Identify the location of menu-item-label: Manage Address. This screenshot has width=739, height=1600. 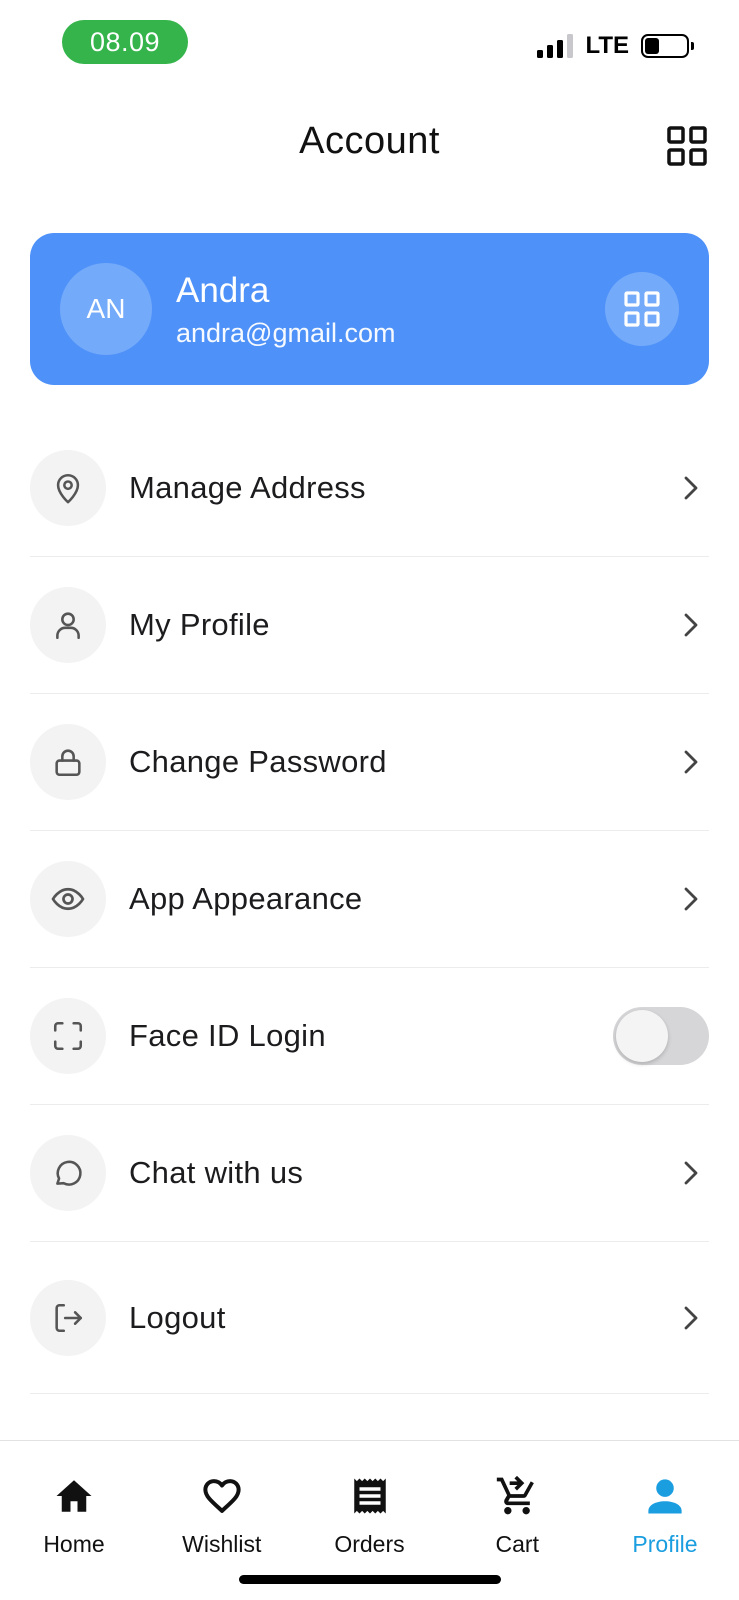
(247, 487).